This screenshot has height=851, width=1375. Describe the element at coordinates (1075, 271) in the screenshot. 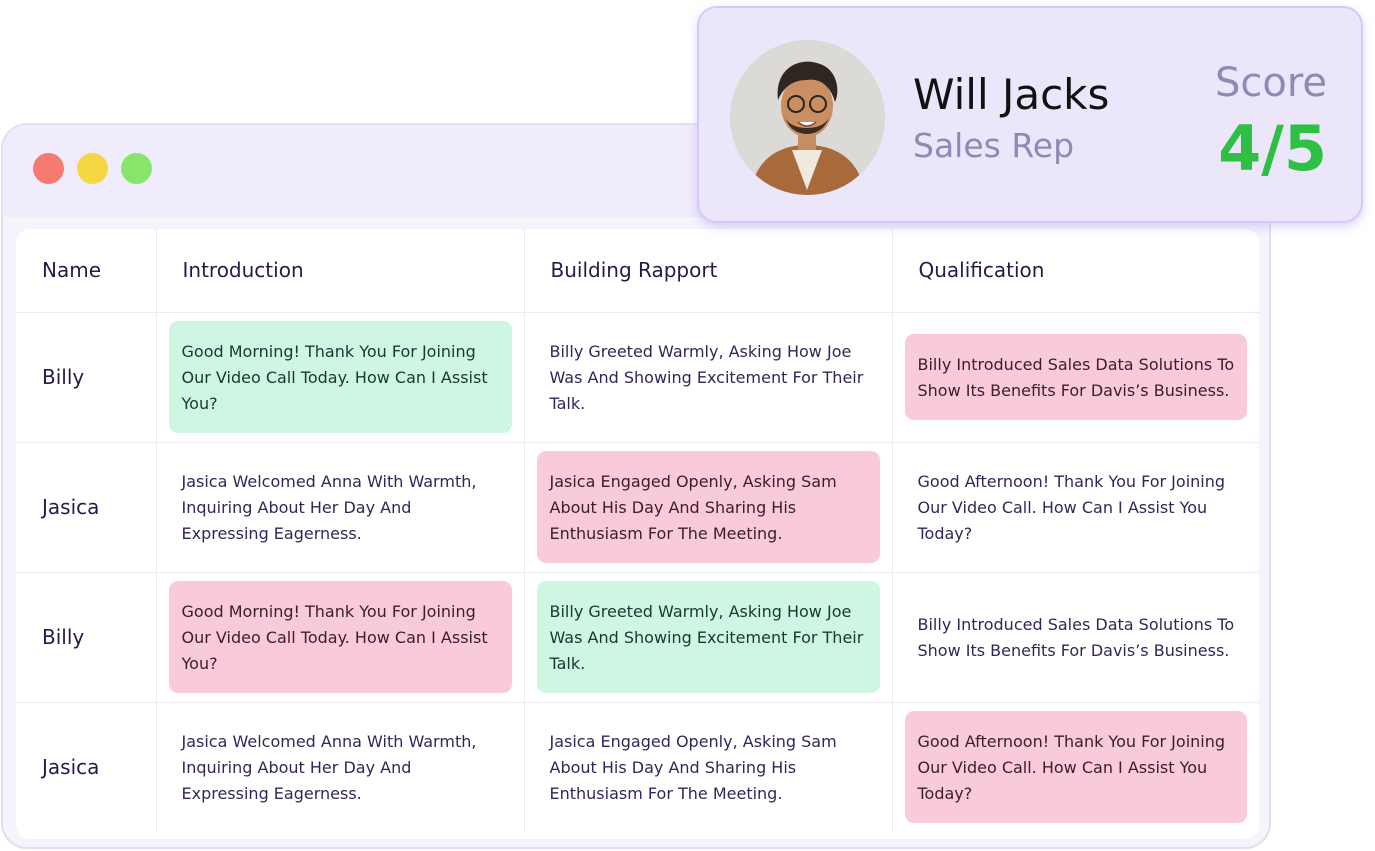

I see `column-header-qualification: Qualification` at that location.